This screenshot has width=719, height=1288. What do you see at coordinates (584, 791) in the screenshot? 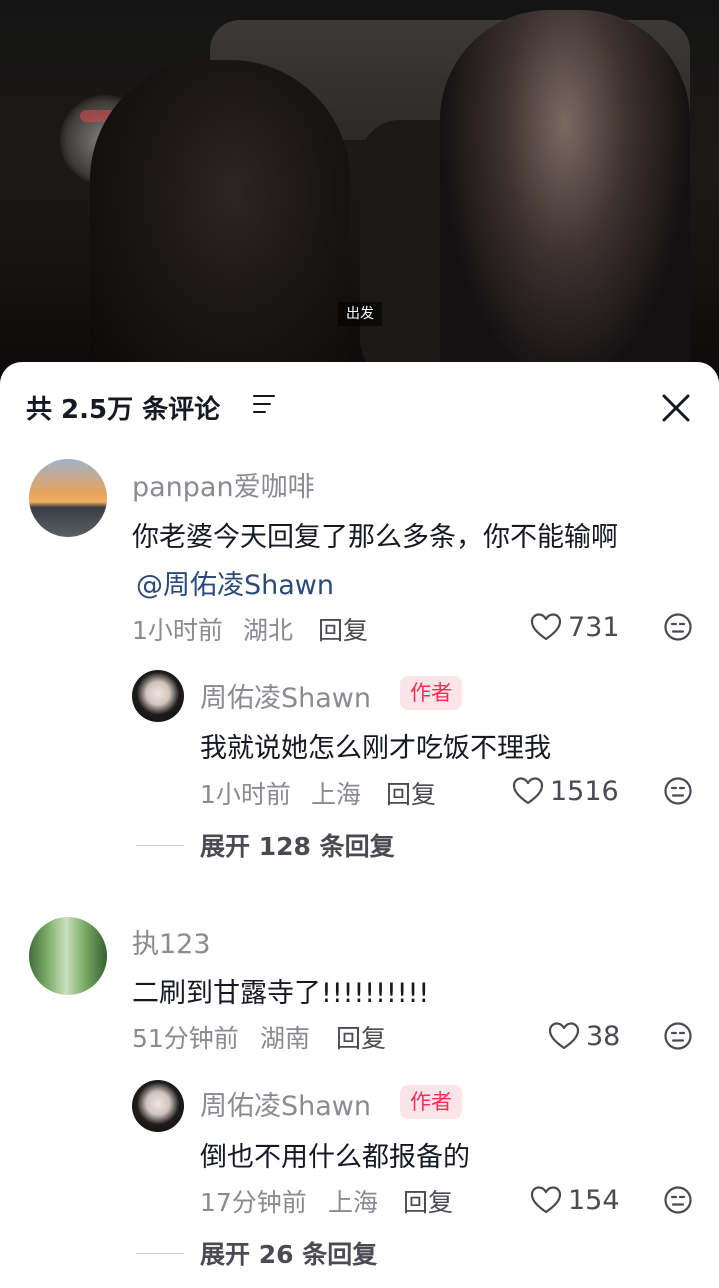
I see `like-count: 1516` at bounding box center [584, 791].